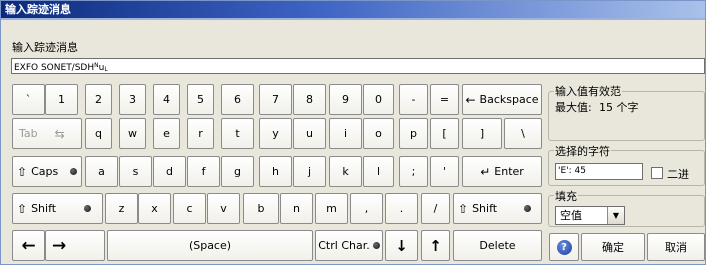 This screenshot has width=706, height=265. I want to click on tab-key: Tab ⇆, so click(47, 133).